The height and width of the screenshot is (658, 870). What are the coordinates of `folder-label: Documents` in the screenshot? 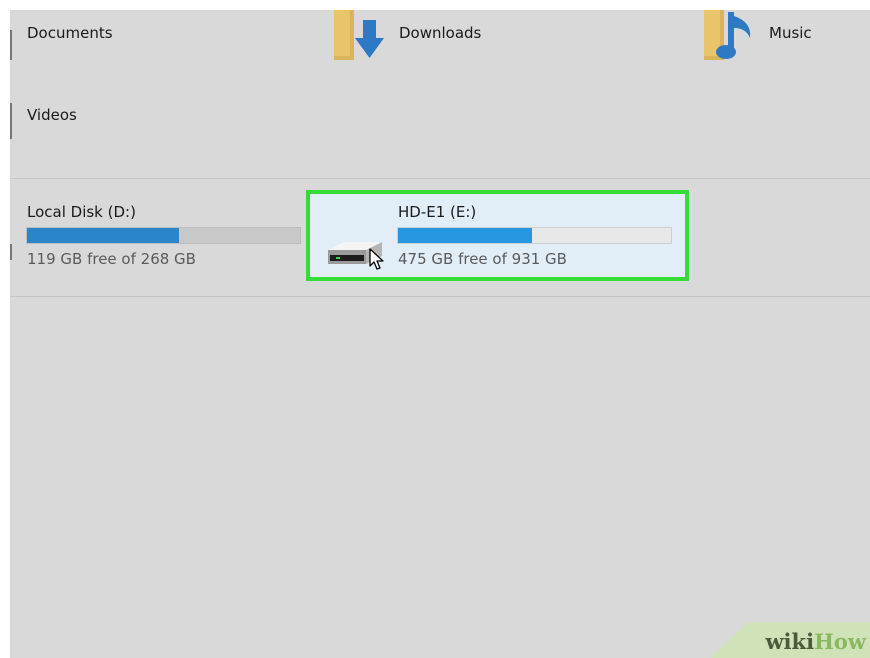 It's located at (70, 33).